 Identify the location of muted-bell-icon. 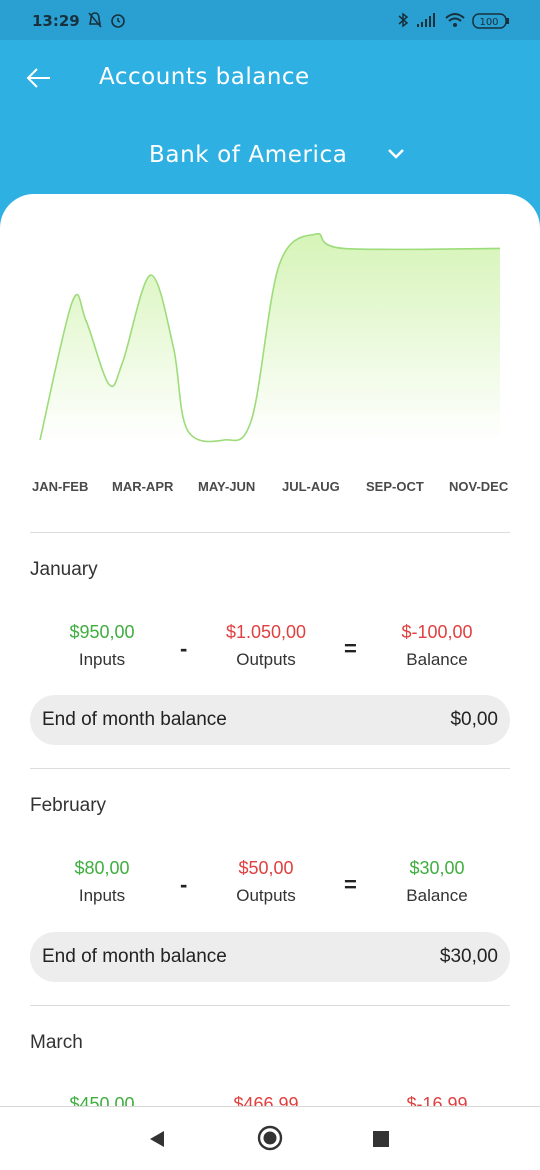
(95, 20).